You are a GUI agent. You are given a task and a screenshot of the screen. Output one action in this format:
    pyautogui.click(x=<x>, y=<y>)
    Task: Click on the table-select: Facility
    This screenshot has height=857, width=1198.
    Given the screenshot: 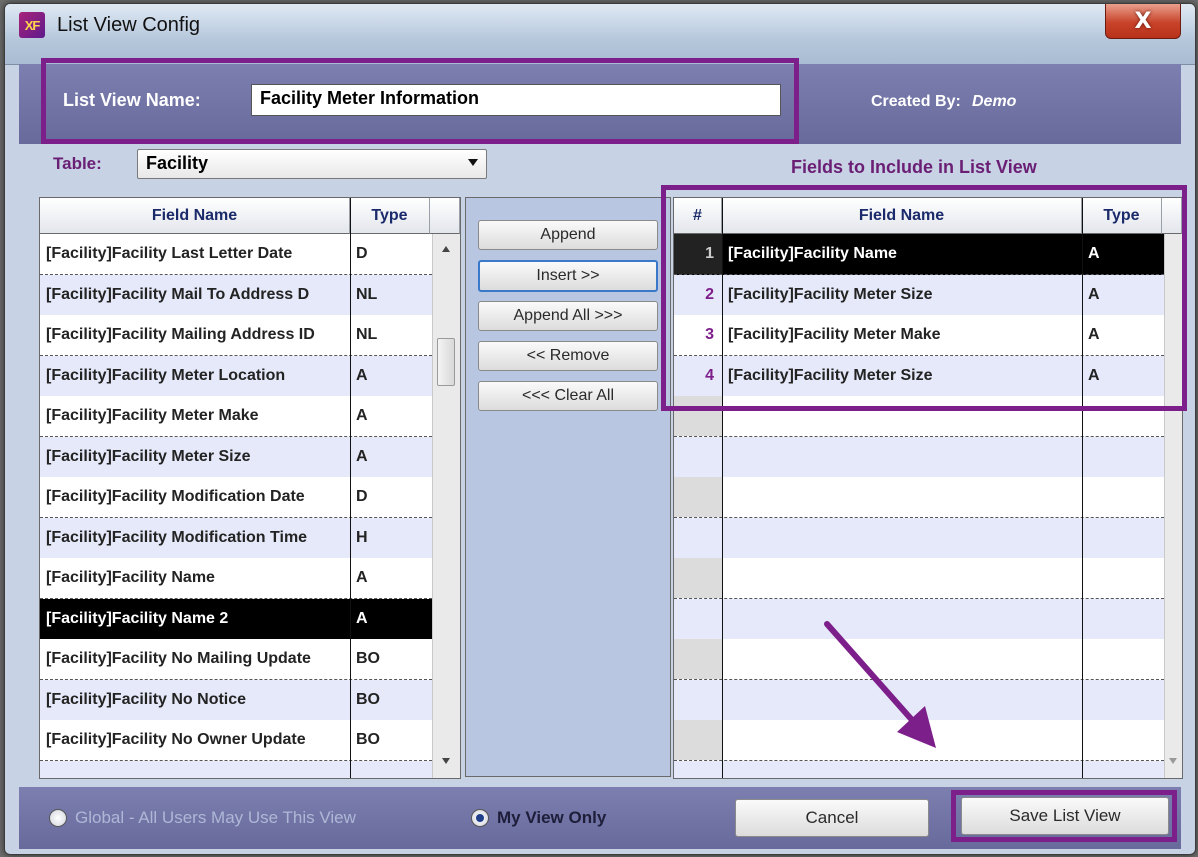 What is the action you would take?
    pyautogui.click(x=312, y=164)
    